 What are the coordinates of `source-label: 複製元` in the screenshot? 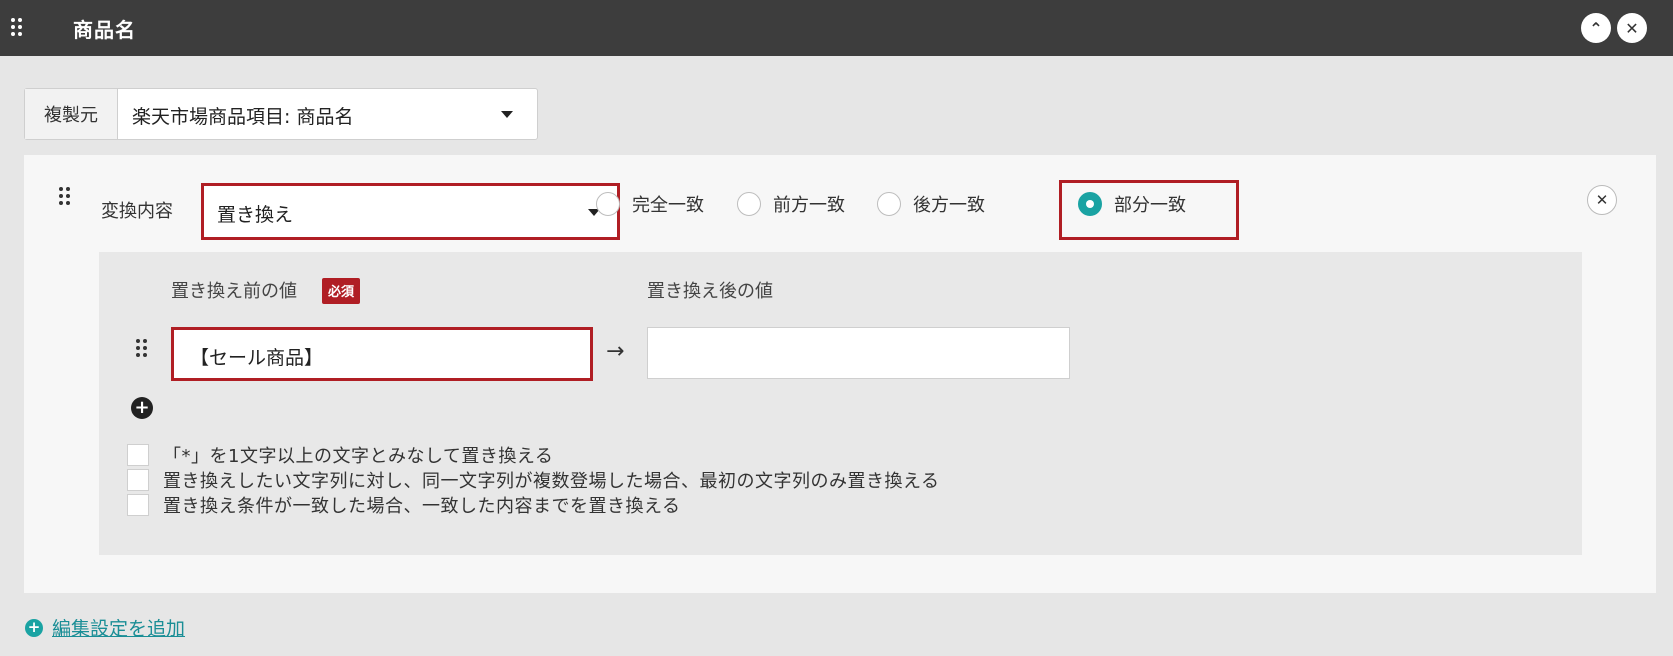 It's located at (71, 114).